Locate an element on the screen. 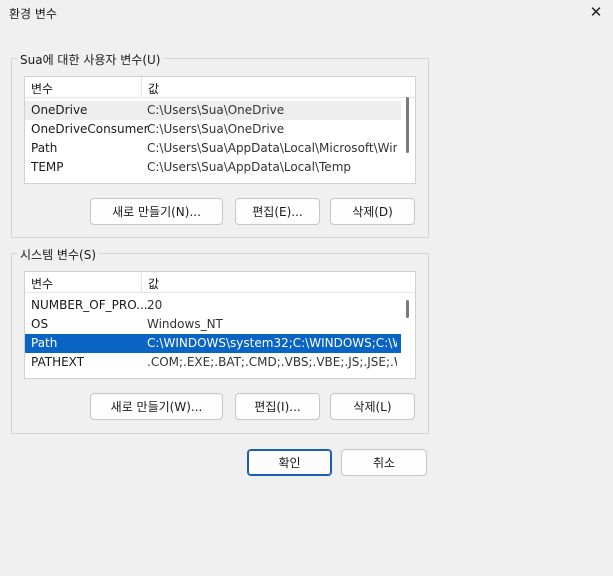 This screenshot has width=613, height=576. variable-name: PATHEXT is located at coordinates (58, 362).